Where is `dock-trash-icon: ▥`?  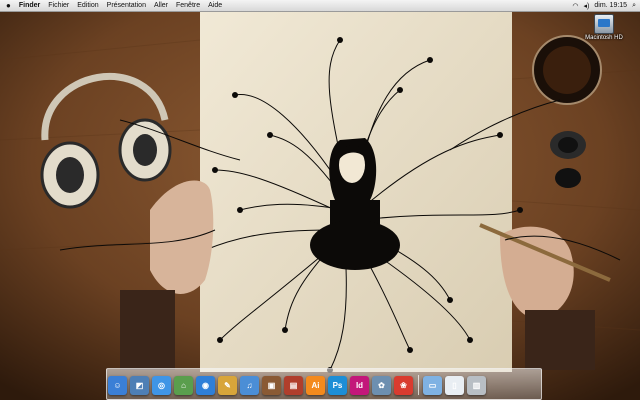 dock-trash-icon: ▥ is located at coordinates (476, 385).